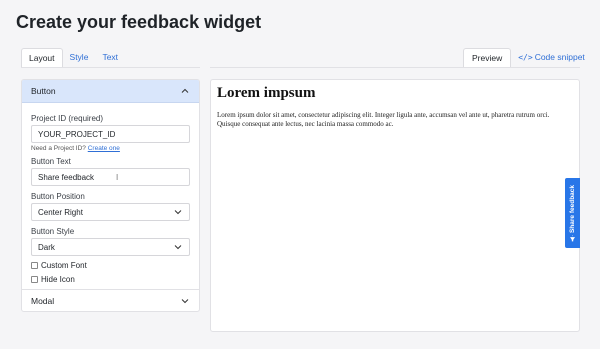 The width and height of the screenshot is (600, 349). Describe the element at coordinates (46, 247) in the screenshot. I see `button-style-value: Dark` at that location.